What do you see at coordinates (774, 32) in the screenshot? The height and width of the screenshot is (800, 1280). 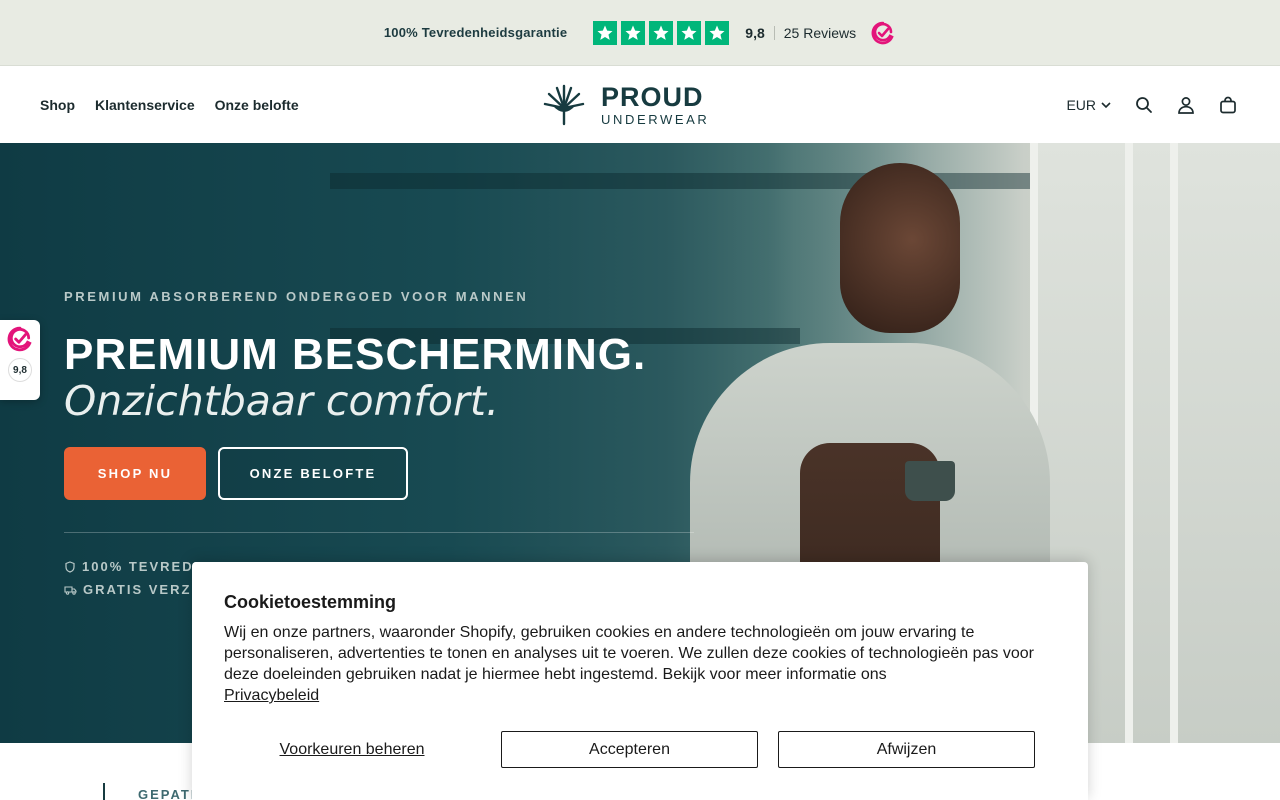 I see `divider` at bounding box center [774, 32].